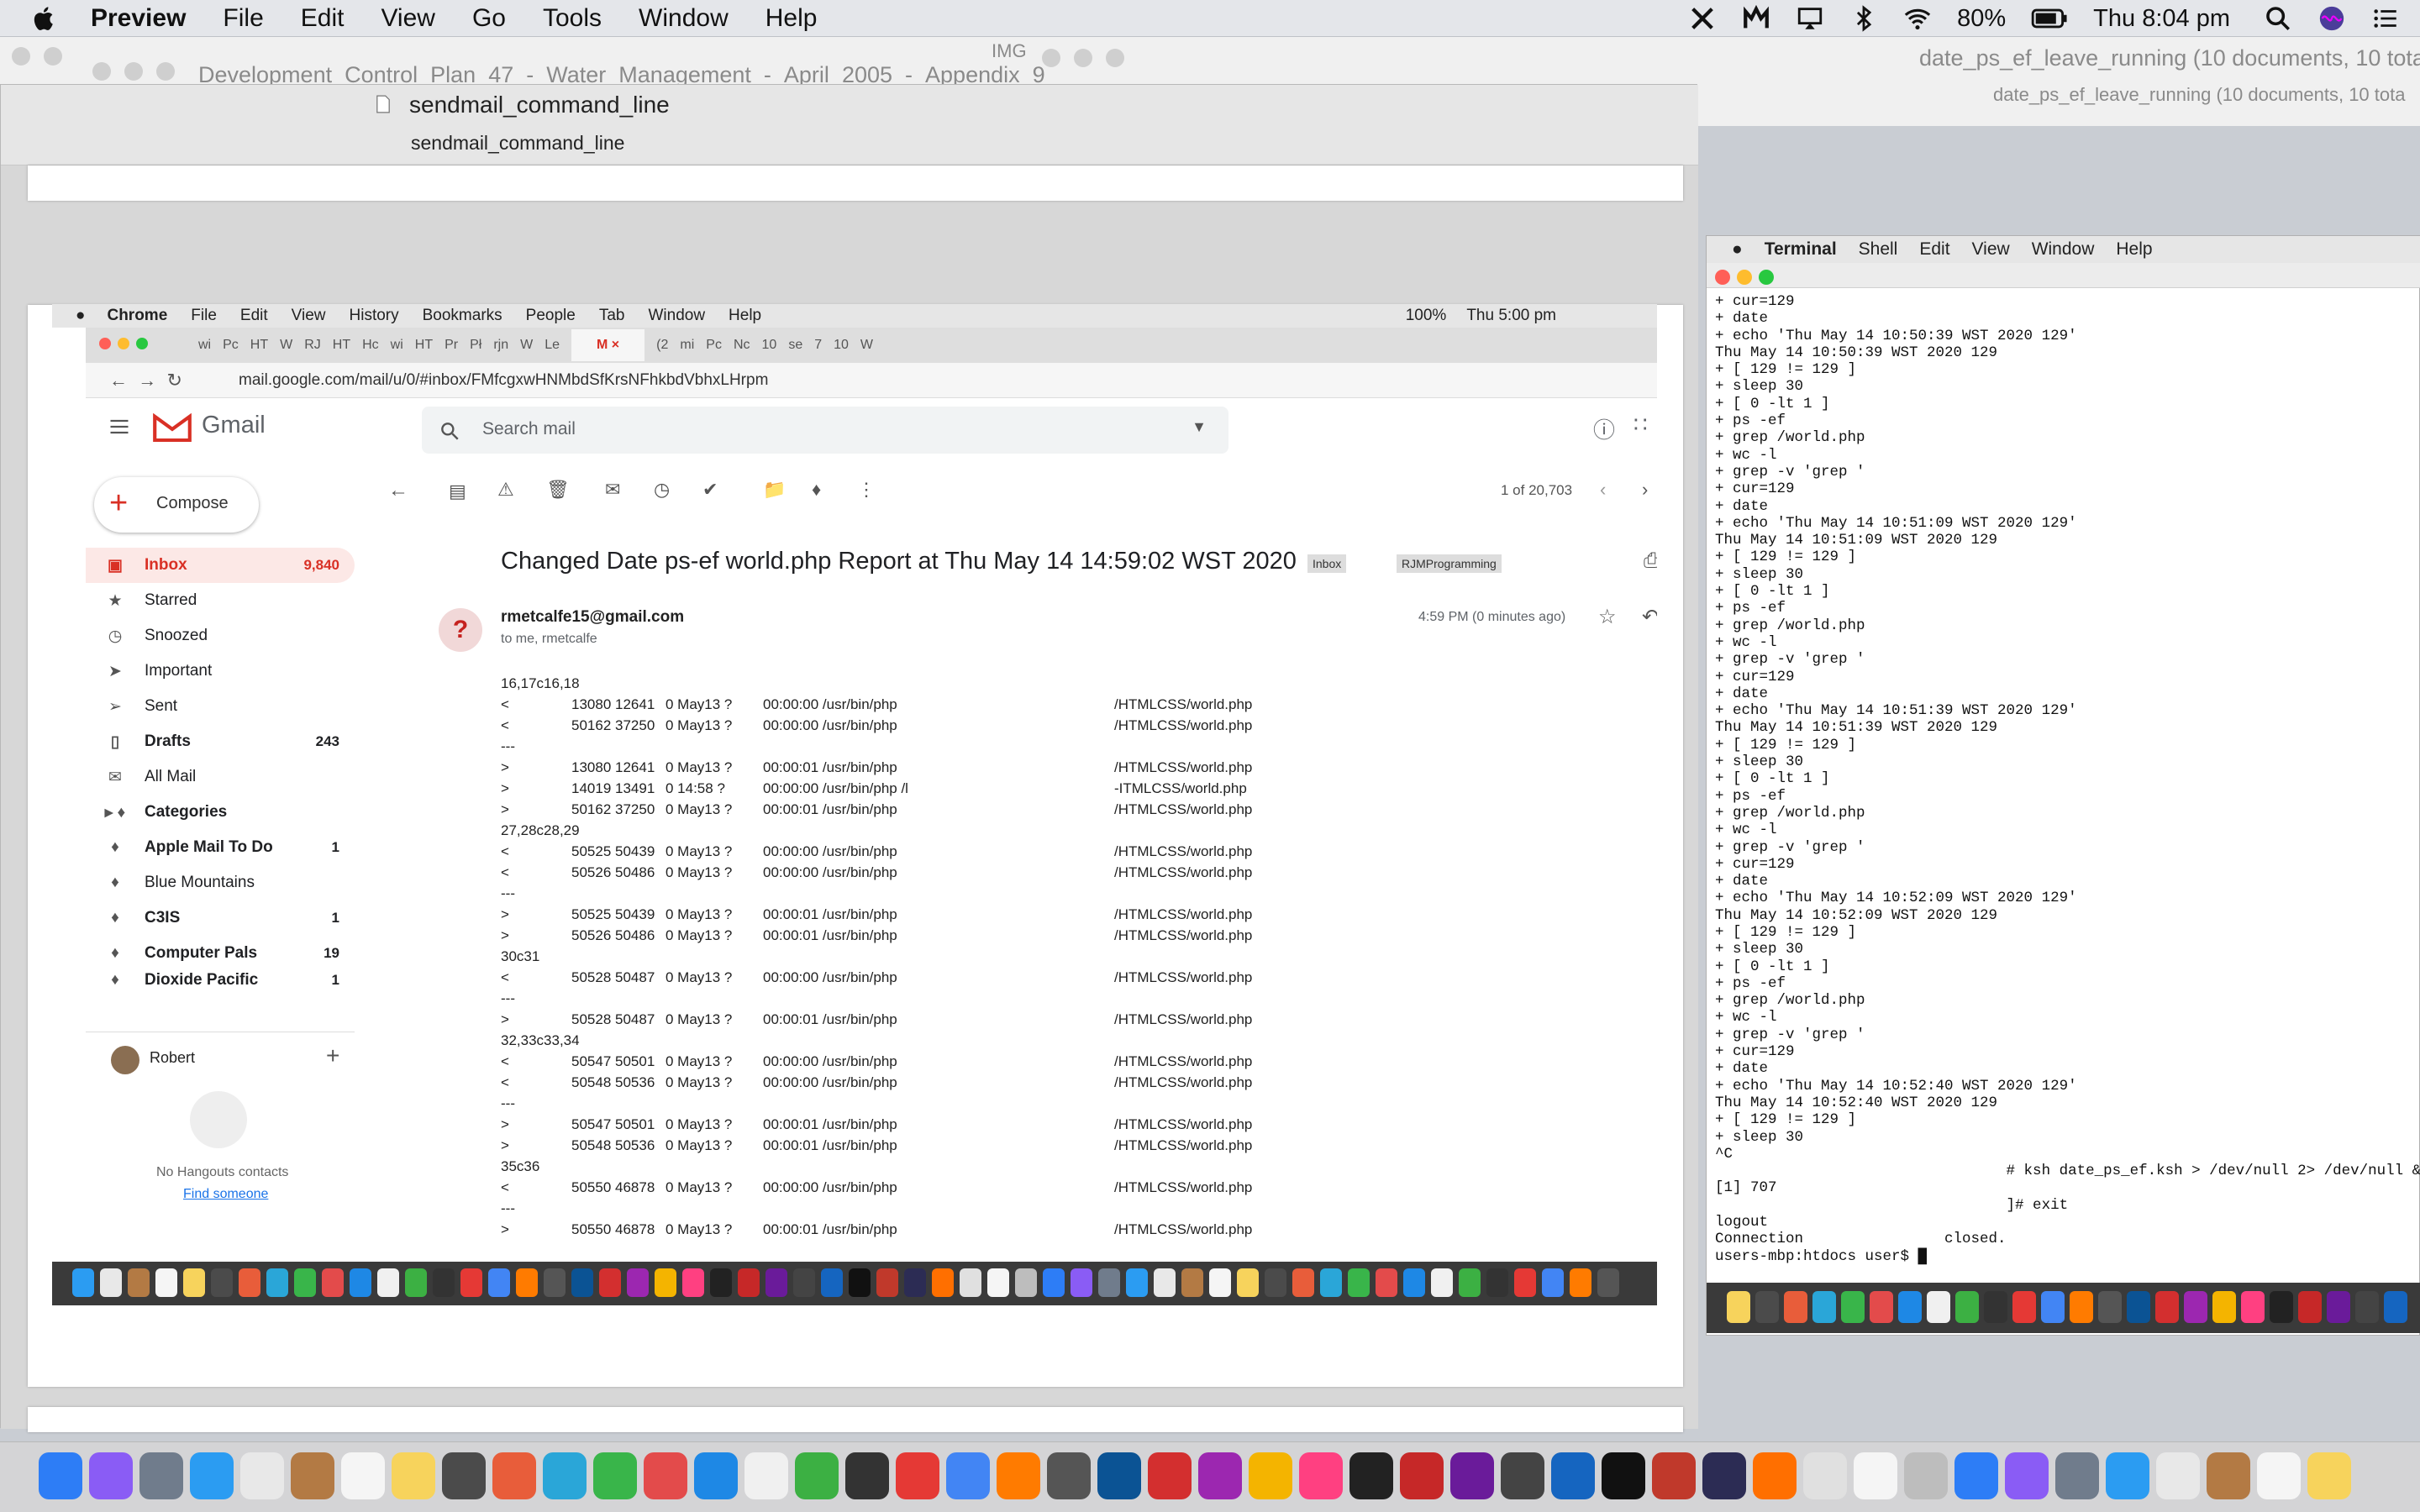 This screenshot has height=1512, width=2420. I want to click on spotlight-search-icon, so click(2278, 18).